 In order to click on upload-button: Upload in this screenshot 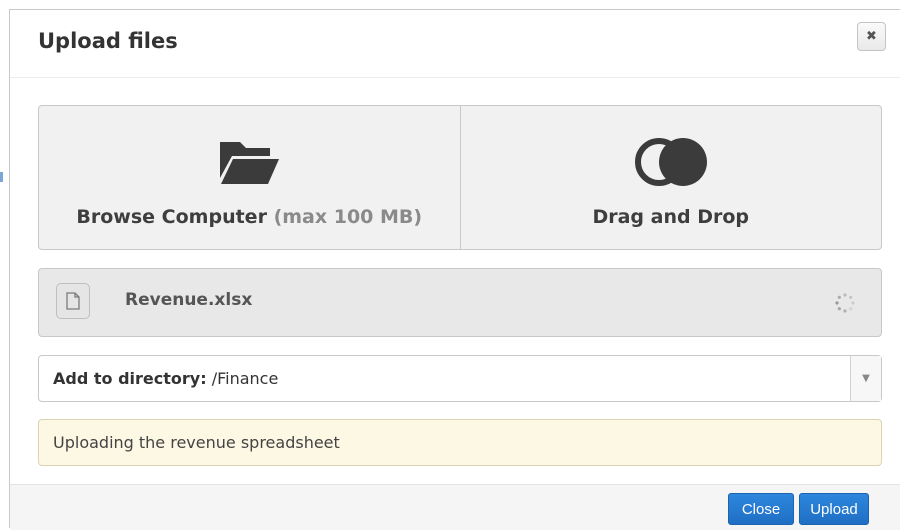, I will do `click(834, 509)`.